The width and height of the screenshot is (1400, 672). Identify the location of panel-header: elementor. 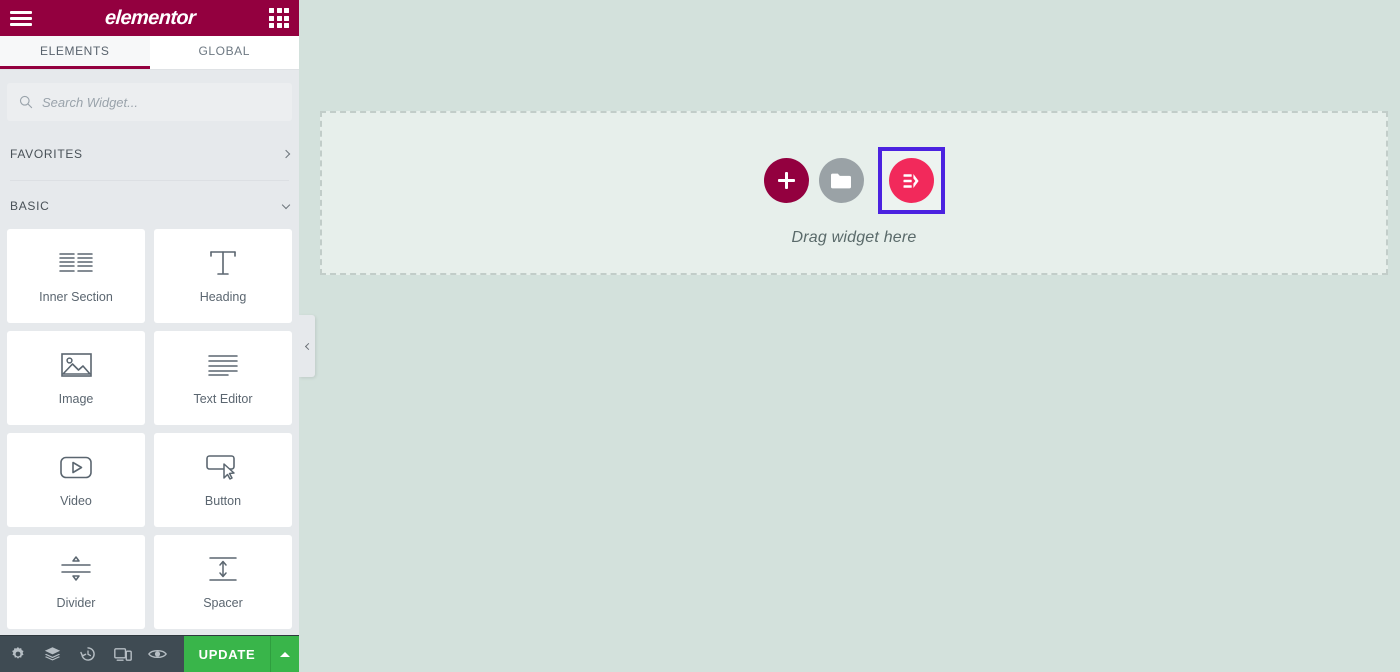
(149, 18).